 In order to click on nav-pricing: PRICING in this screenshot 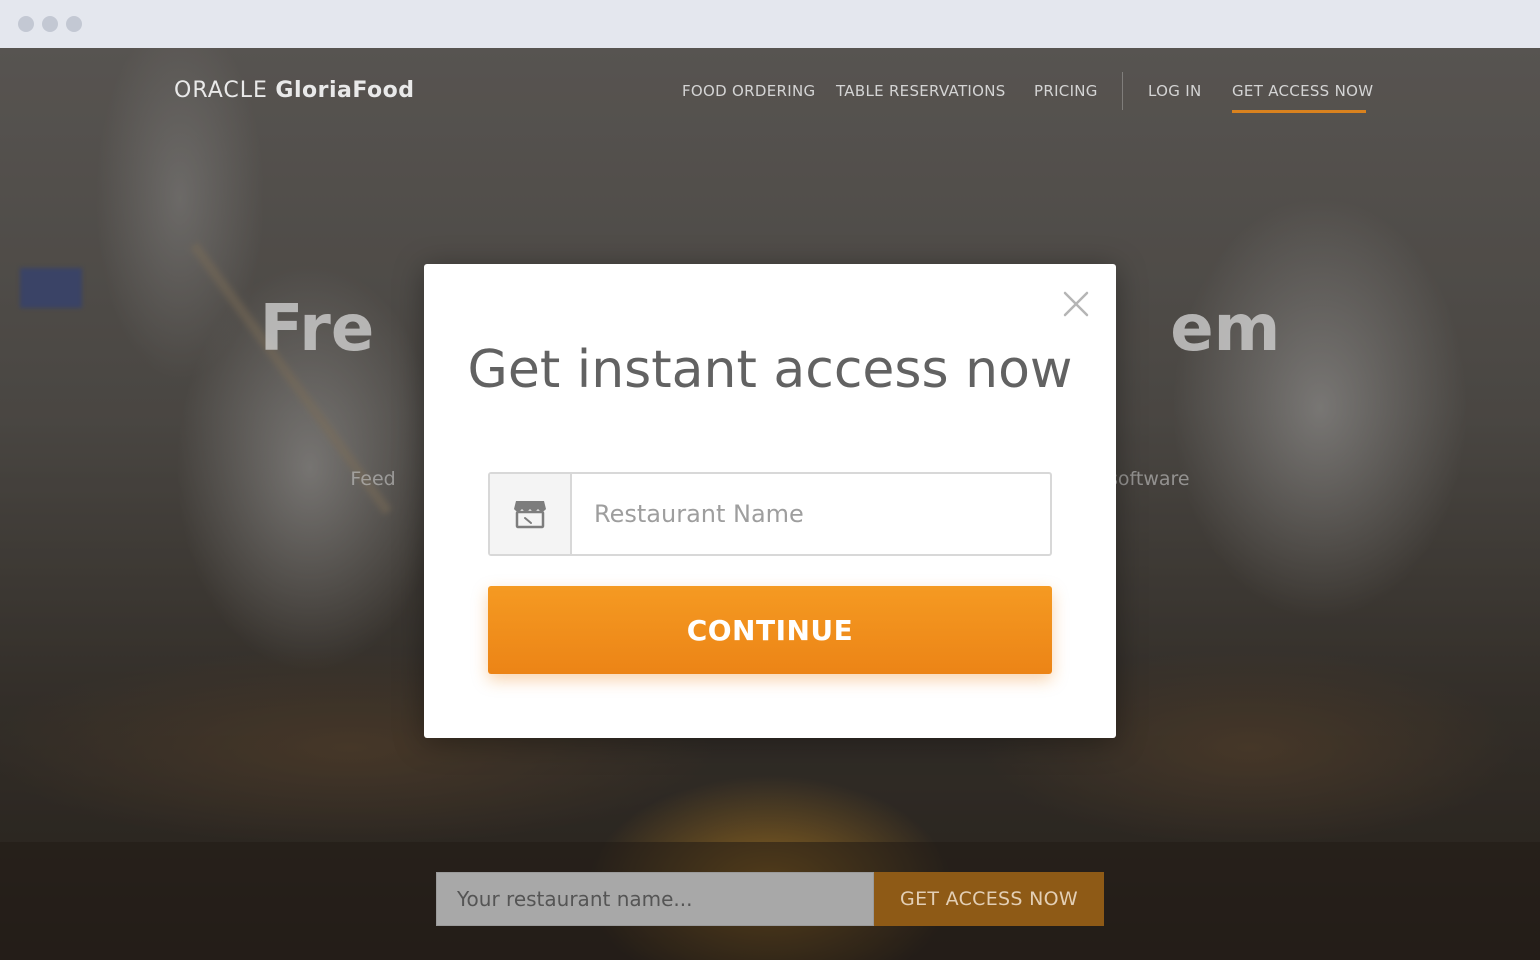, I will do `click(1066, 91)`.